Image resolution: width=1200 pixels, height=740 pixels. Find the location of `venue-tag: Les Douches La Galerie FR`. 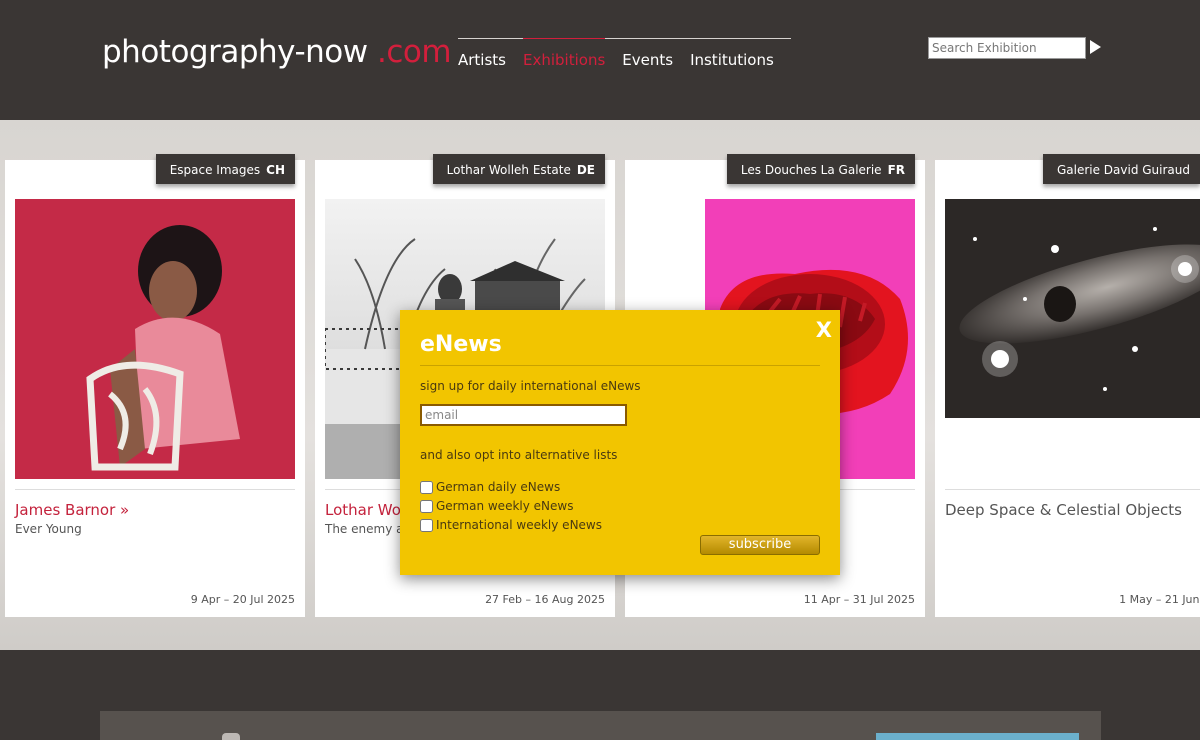

venue-tag: Les Douches La Galerie FR is located at coordinates (820, 169).